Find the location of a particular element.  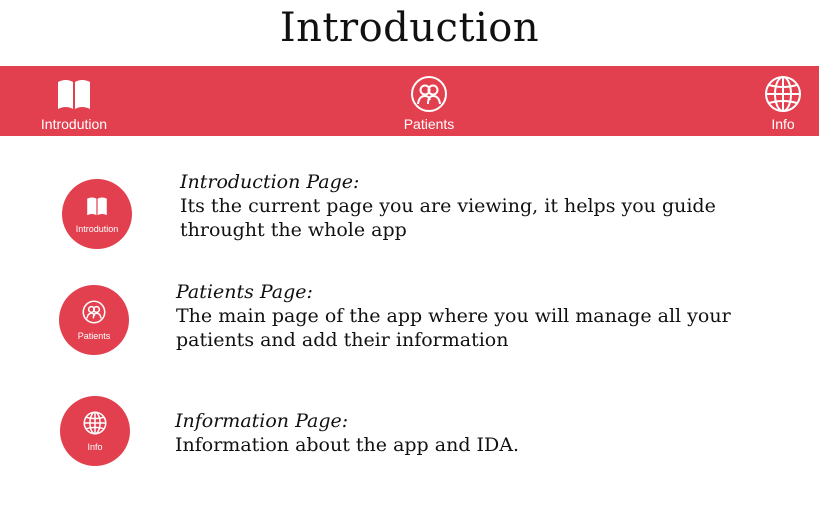

top-navbar: Introdution Patients Info is located at coordinates (409, 101).